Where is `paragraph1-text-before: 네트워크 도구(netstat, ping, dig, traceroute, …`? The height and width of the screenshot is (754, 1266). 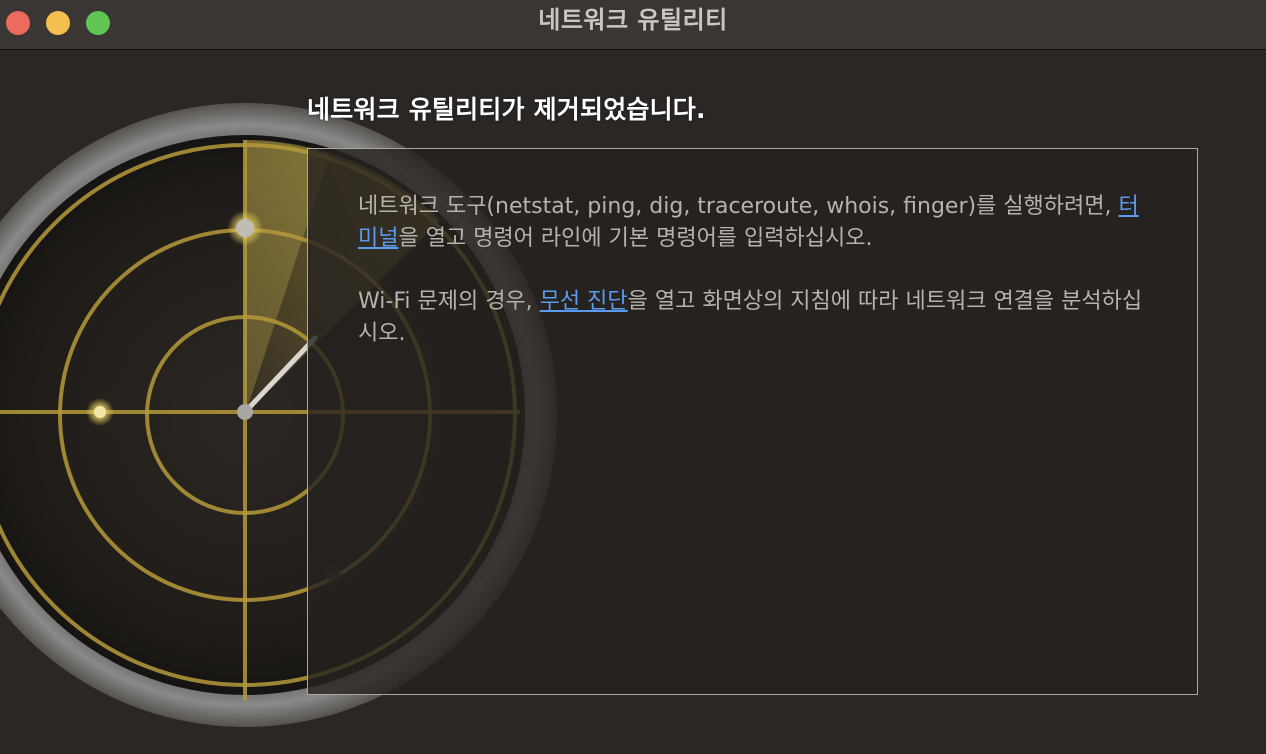
paragraph1-text-before: 네트워크 도구(netstat, ping, dig, traceroute, … is located at coordinates (738, 206).